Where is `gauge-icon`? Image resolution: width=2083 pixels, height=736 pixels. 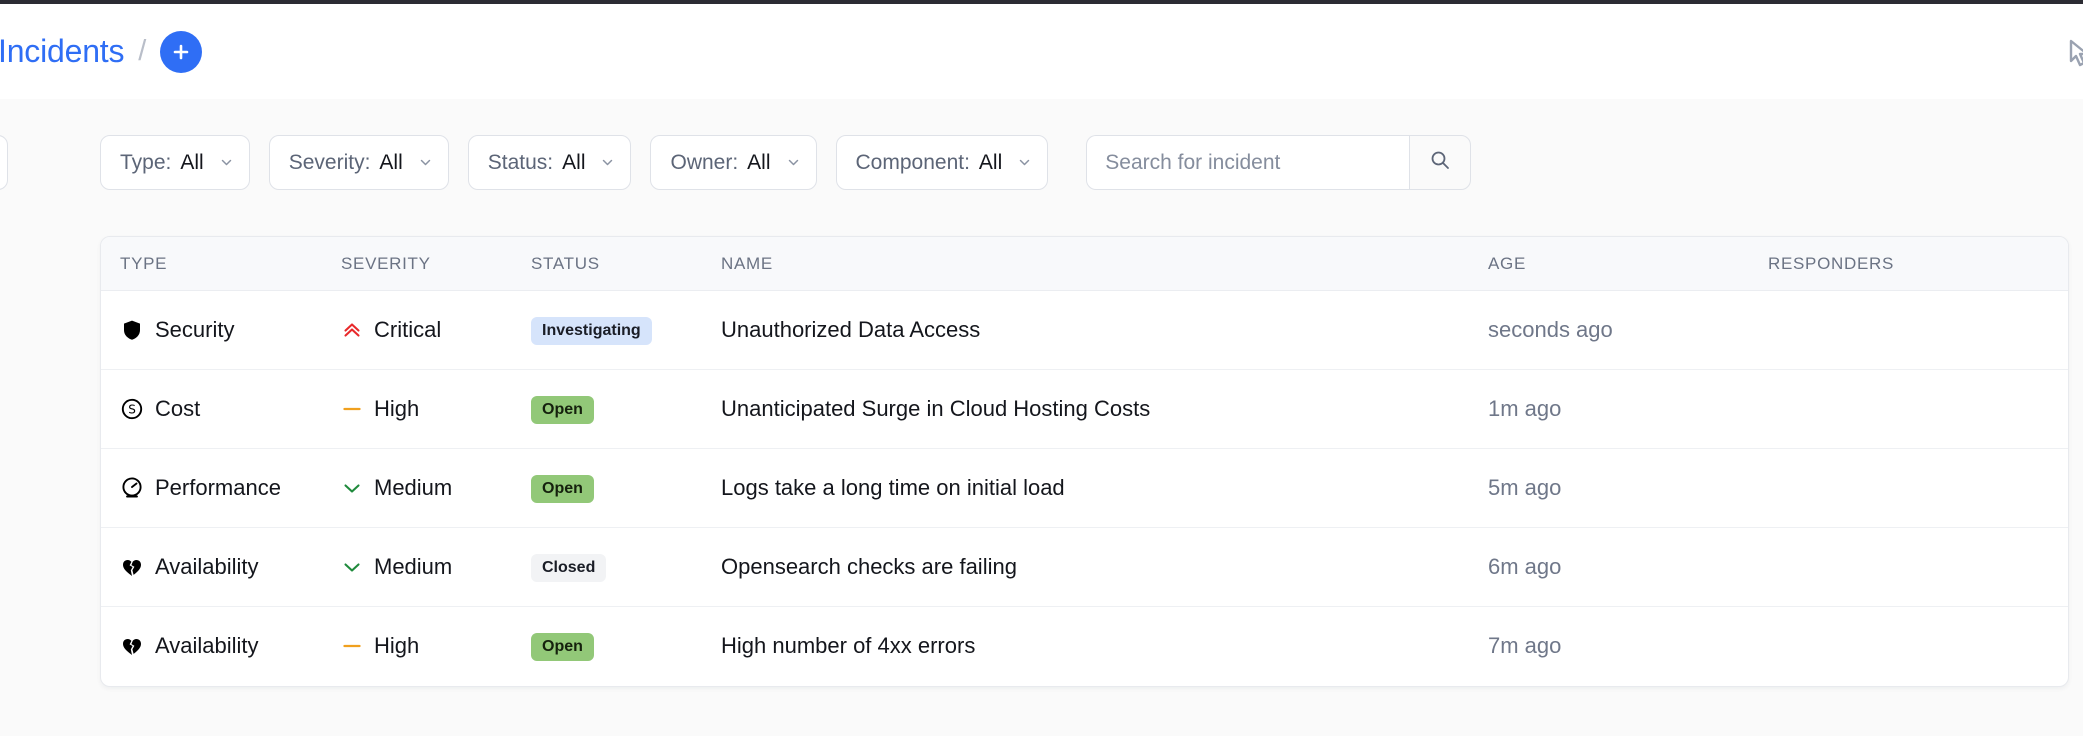
gauge-icon is located at coordinates (132, 488).